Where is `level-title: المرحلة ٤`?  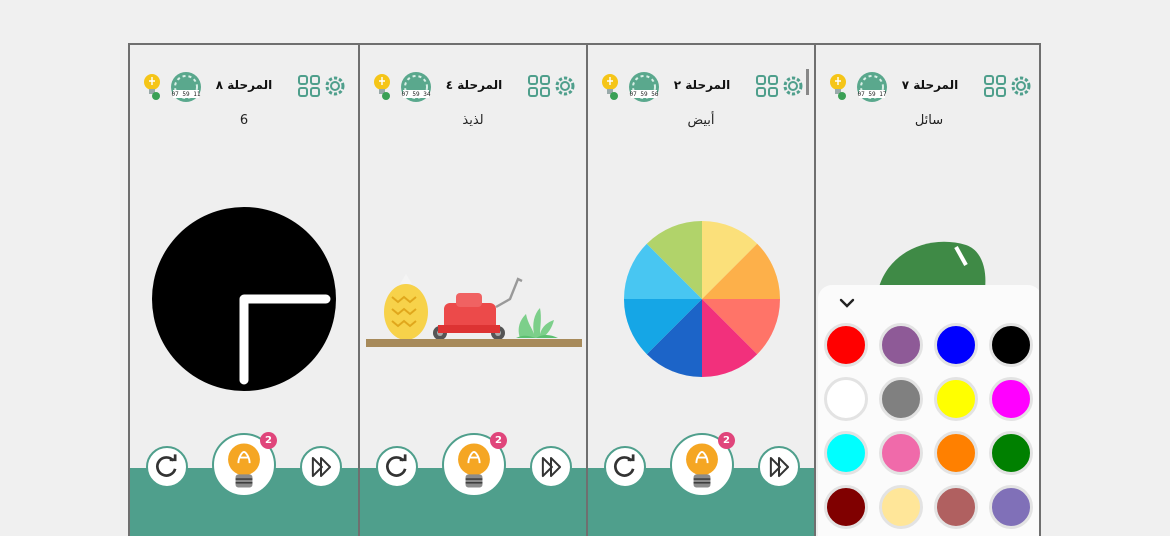 level-title: المرحلة ٤ is located at coordinates (474, 85).